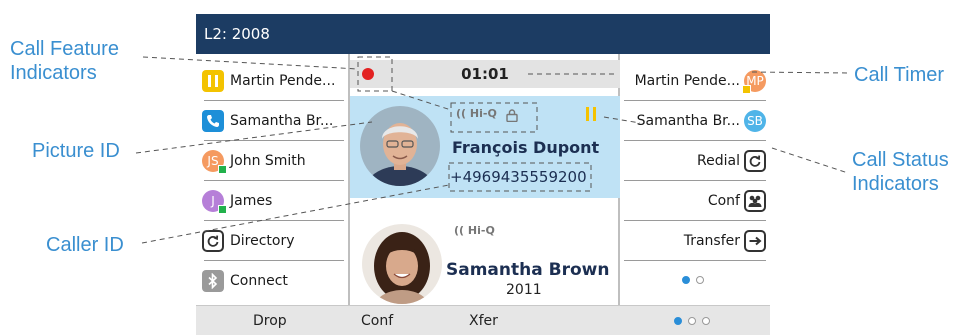 The width and height of the screenshot is (966, 335). What do you see at coordinates (754, 82) in the screenshot?
I see `contact-avatar: MP` at bounding box center [754, 82].